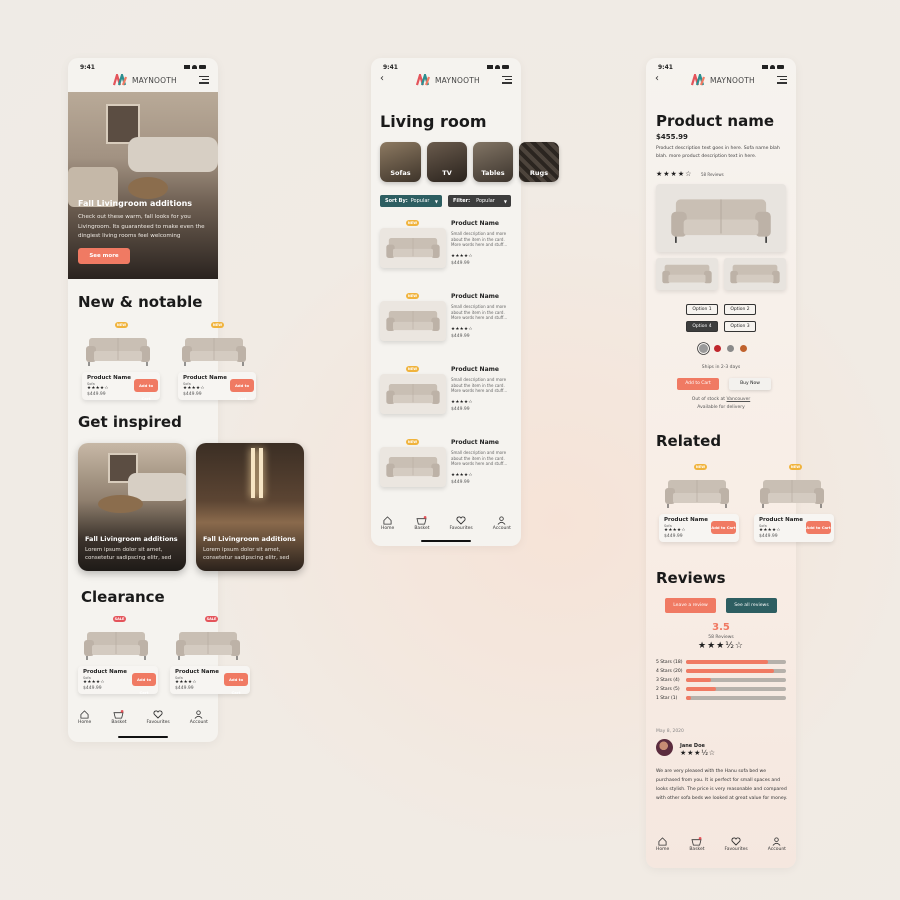  I want to click on chip-tv: TV, so click(447, 162).